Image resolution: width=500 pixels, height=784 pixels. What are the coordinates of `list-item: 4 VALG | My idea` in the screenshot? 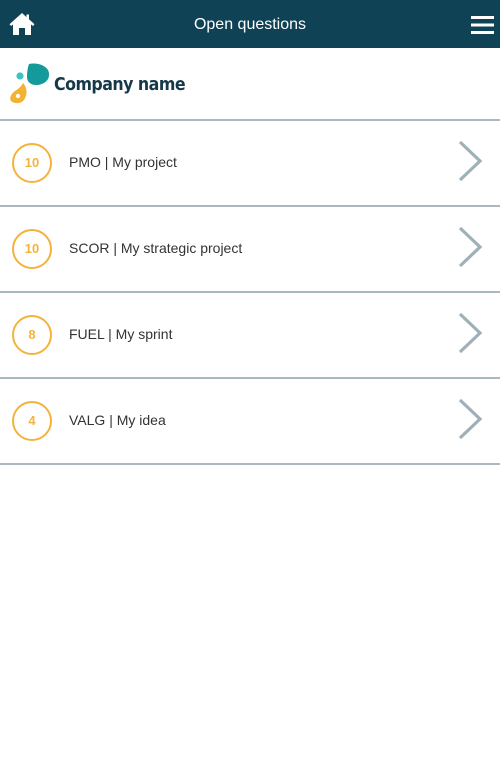 It's located at (250, 422).